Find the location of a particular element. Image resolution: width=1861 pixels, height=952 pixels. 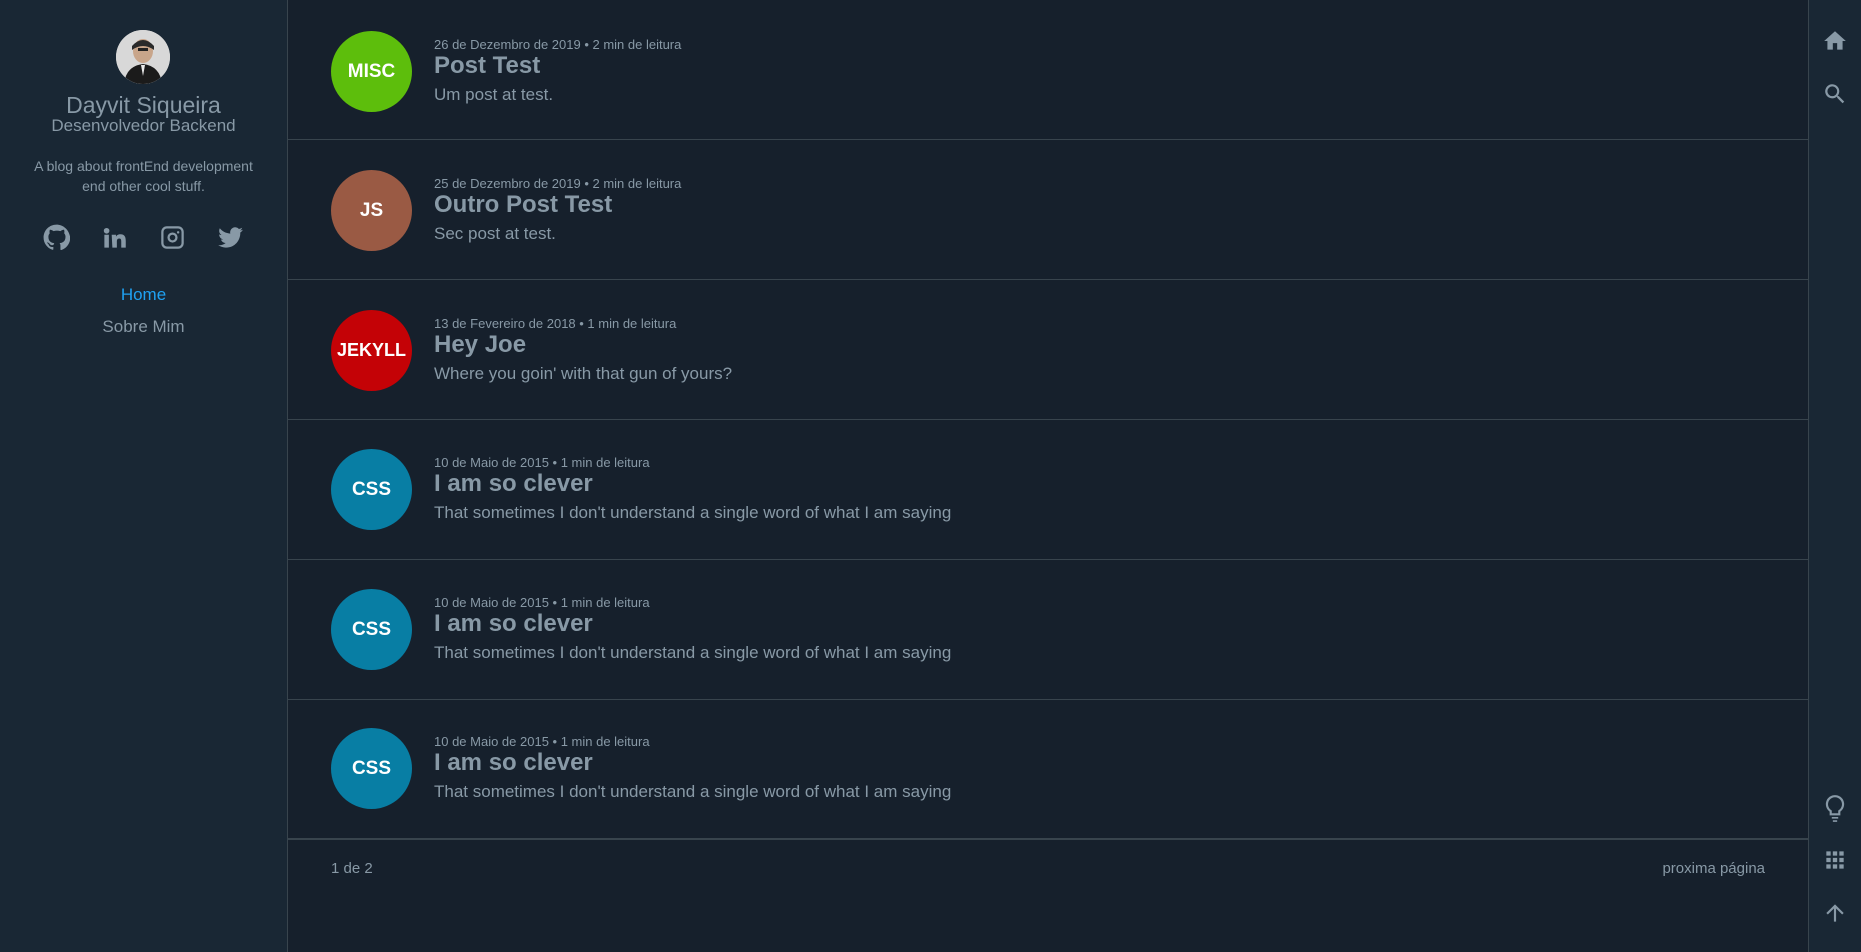

layout-toggle-button is located at coordinates (1835, 860).